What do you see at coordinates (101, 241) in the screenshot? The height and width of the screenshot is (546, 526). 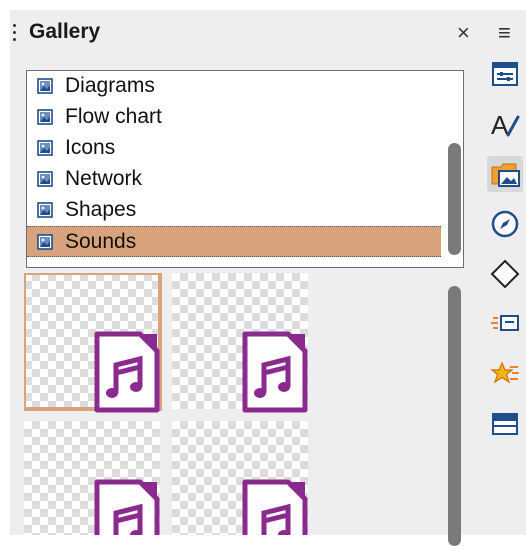 I see `list-item-label: Sounds` at bounding box center [101, 241].